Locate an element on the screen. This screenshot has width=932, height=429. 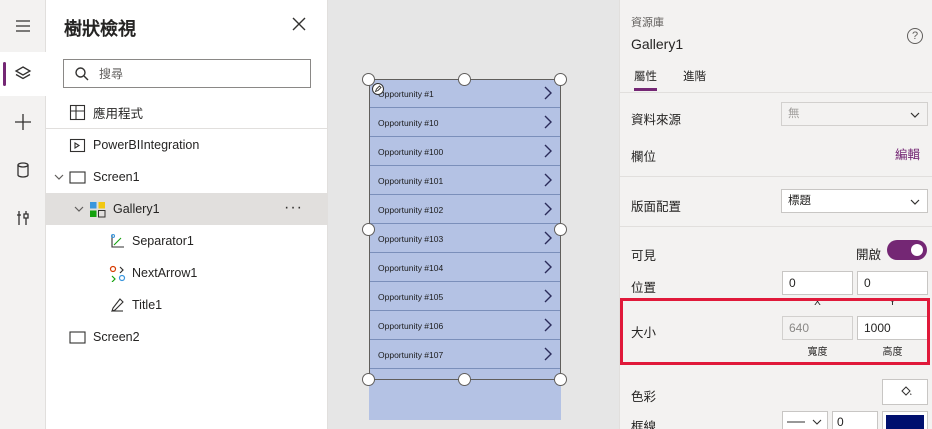
position-x-input is located at coordinates (817, 283).